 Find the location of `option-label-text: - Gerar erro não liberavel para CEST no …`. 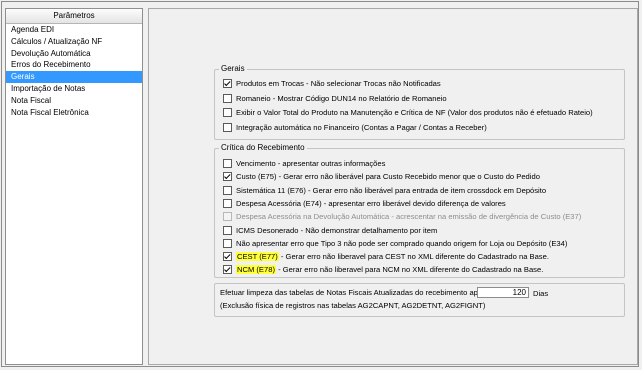

option-label-text: - Gerar erro não liberavel para CEST no … is located at coordinates (413, 257).